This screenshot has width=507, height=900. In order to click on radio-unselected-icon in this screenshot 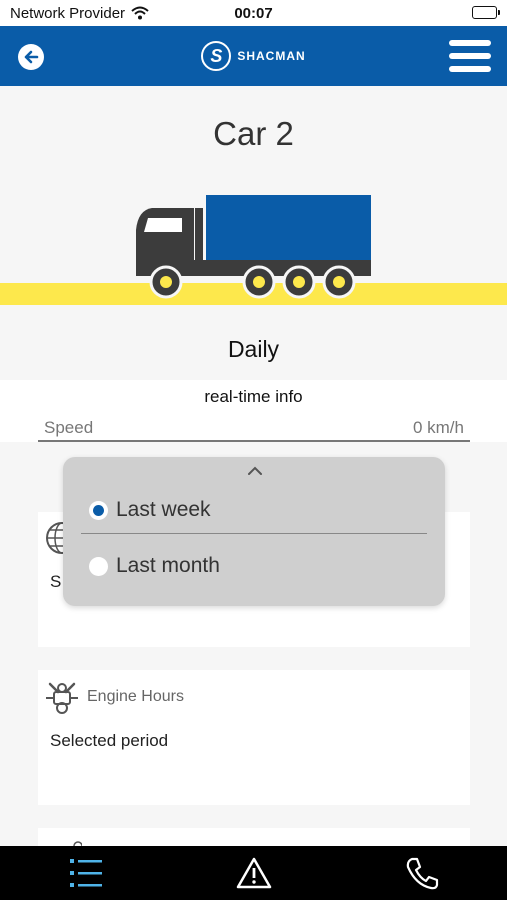, I will do `click(98, 566)`.